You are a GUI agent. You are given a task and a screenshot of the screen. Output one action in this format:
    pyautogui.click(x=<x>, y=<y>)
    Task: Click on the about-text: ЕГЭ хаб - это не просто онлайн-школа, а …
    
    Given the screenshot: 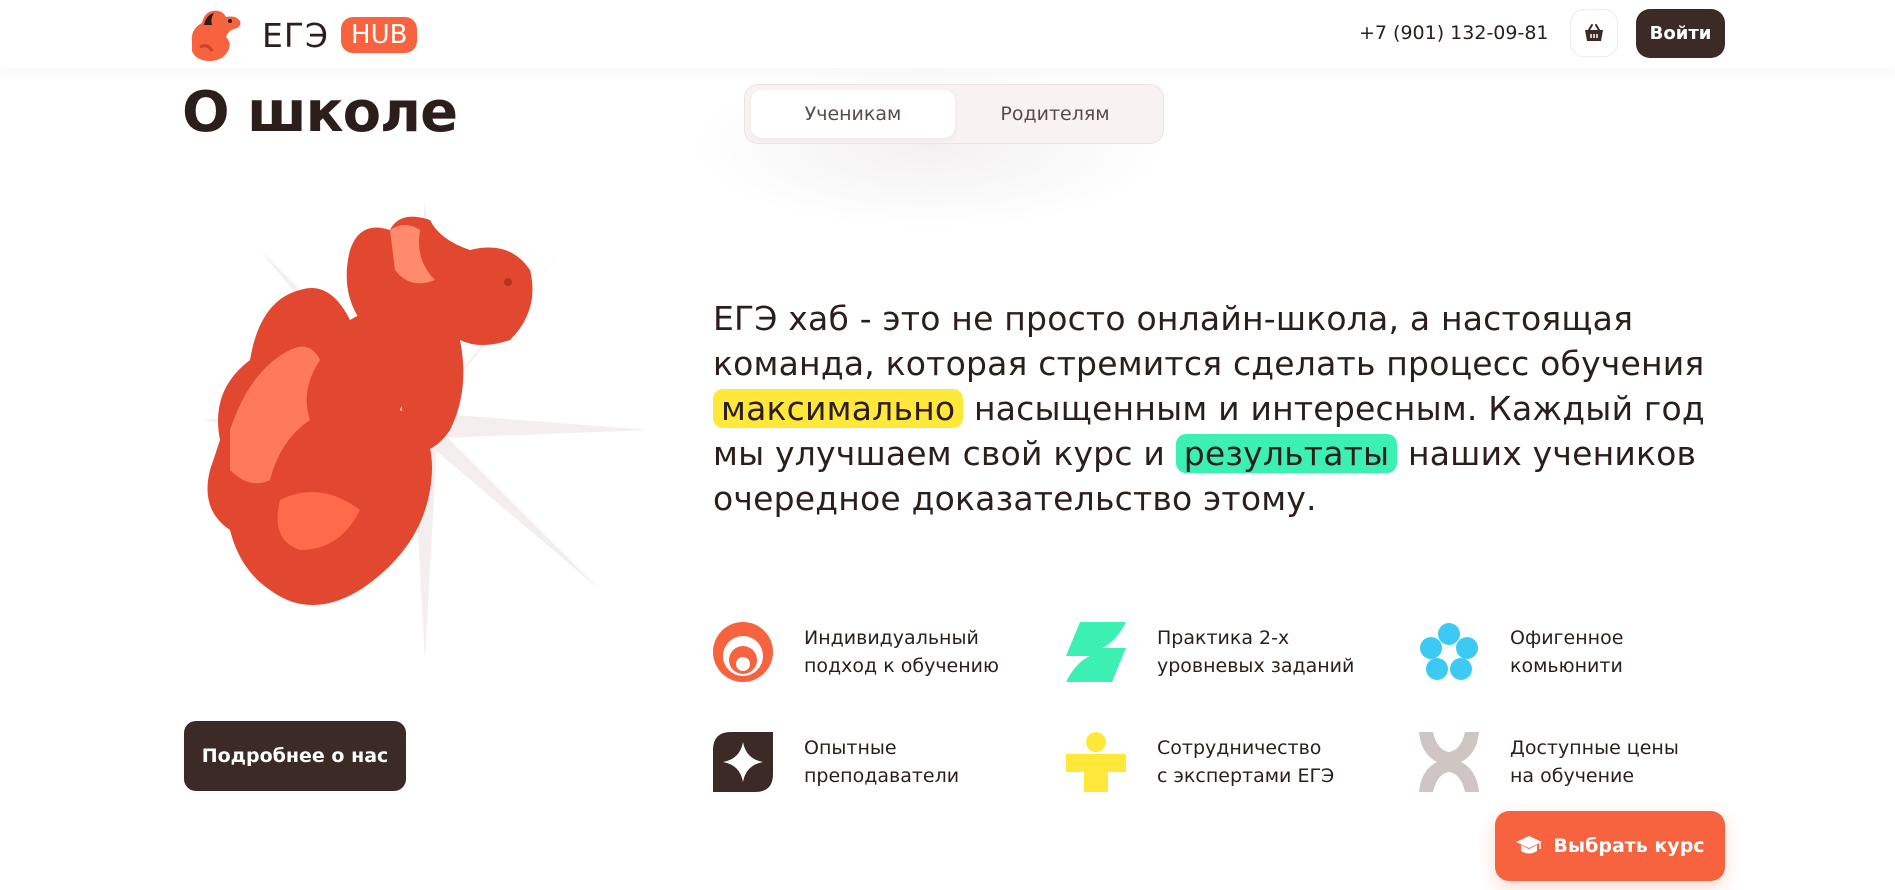 What is the action you would take?
    pyautogui.click(x=1223, y=408)
    